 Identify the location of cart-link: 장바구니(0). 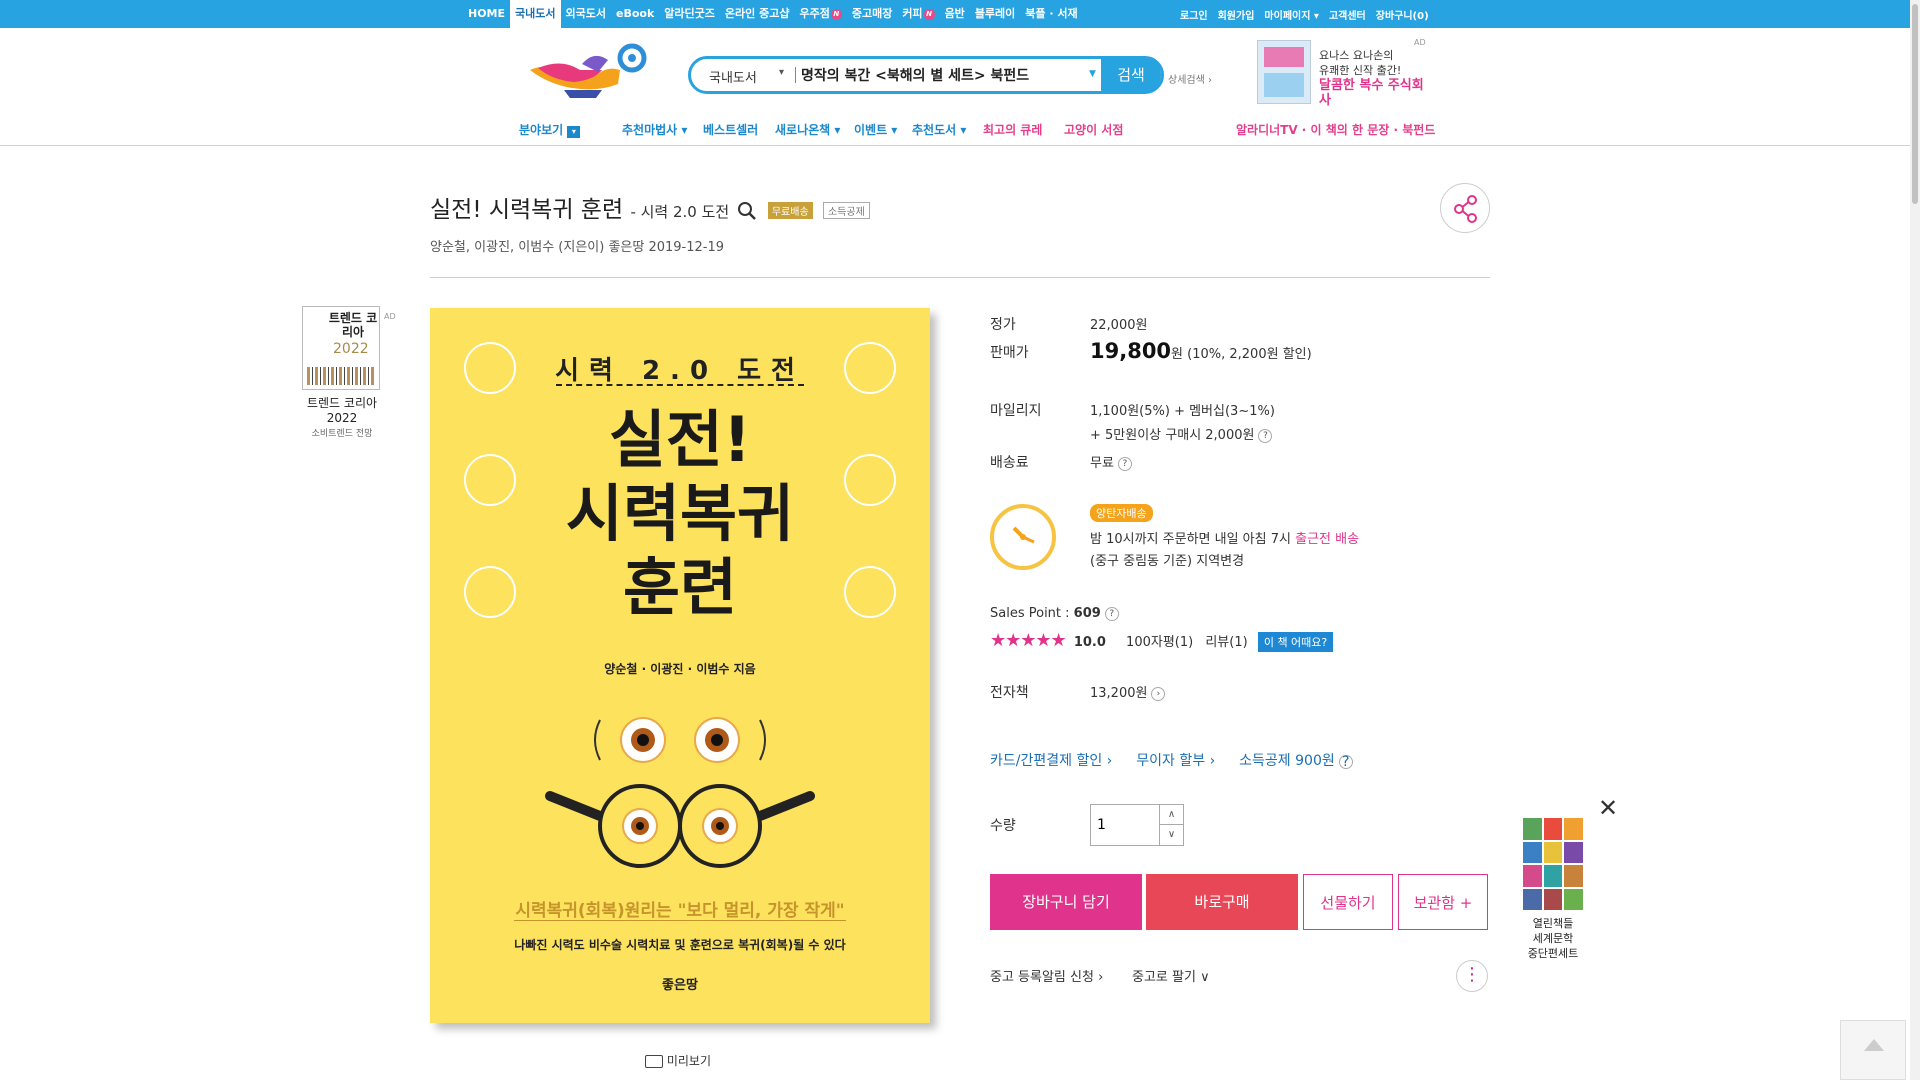
(1402, 14).